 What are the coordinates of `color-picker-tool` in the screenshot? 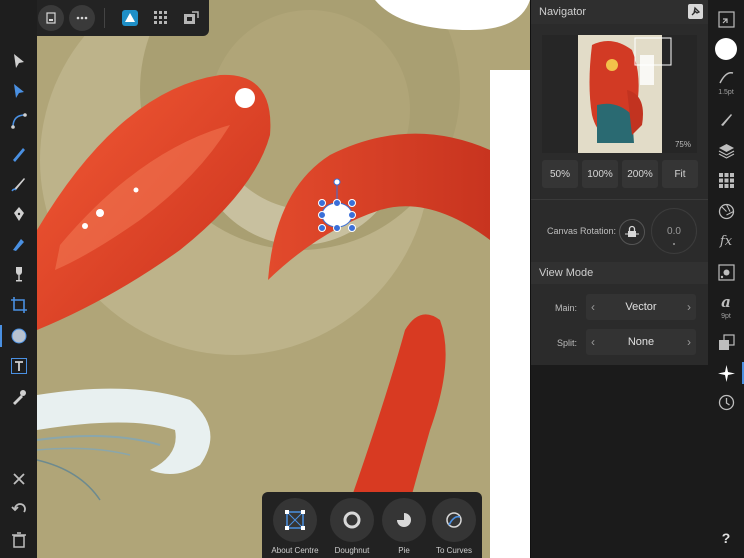 It's located at (18, 397).